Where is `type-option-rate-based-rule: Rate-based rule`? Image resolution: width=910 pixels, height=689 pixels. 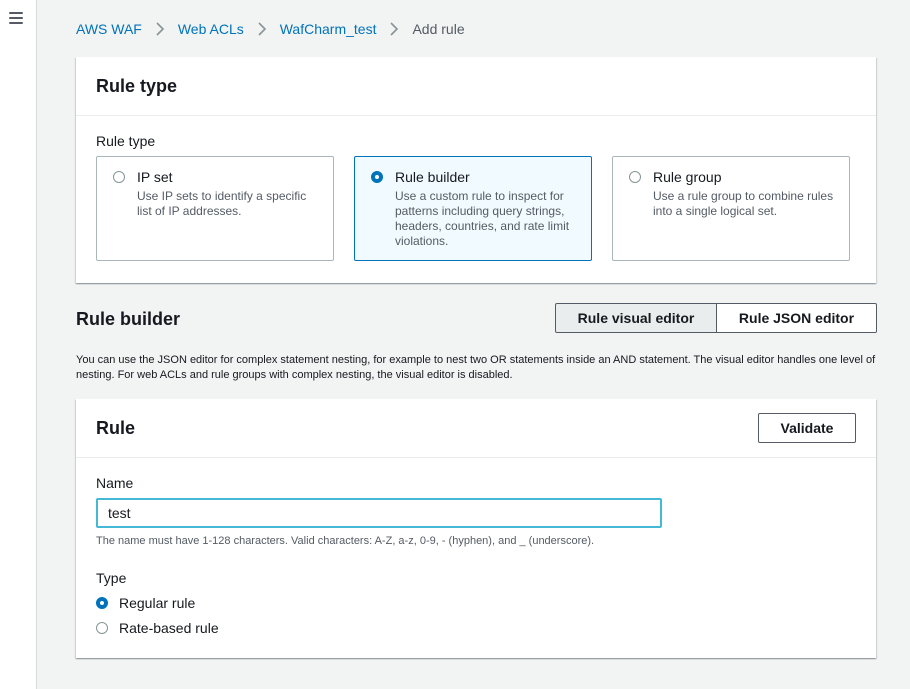
type-option-rate-based-rule: Rate-based rule is located at coordinates (157, 628).